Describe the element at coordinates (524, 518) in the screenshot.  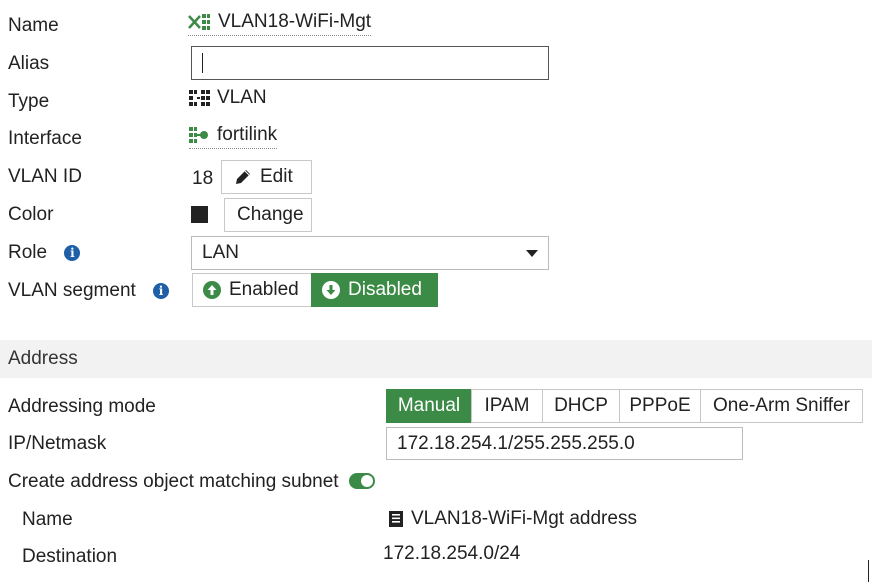
I see `address-object-name-text: VLAN18-WiFi-Mgt address` at that location.